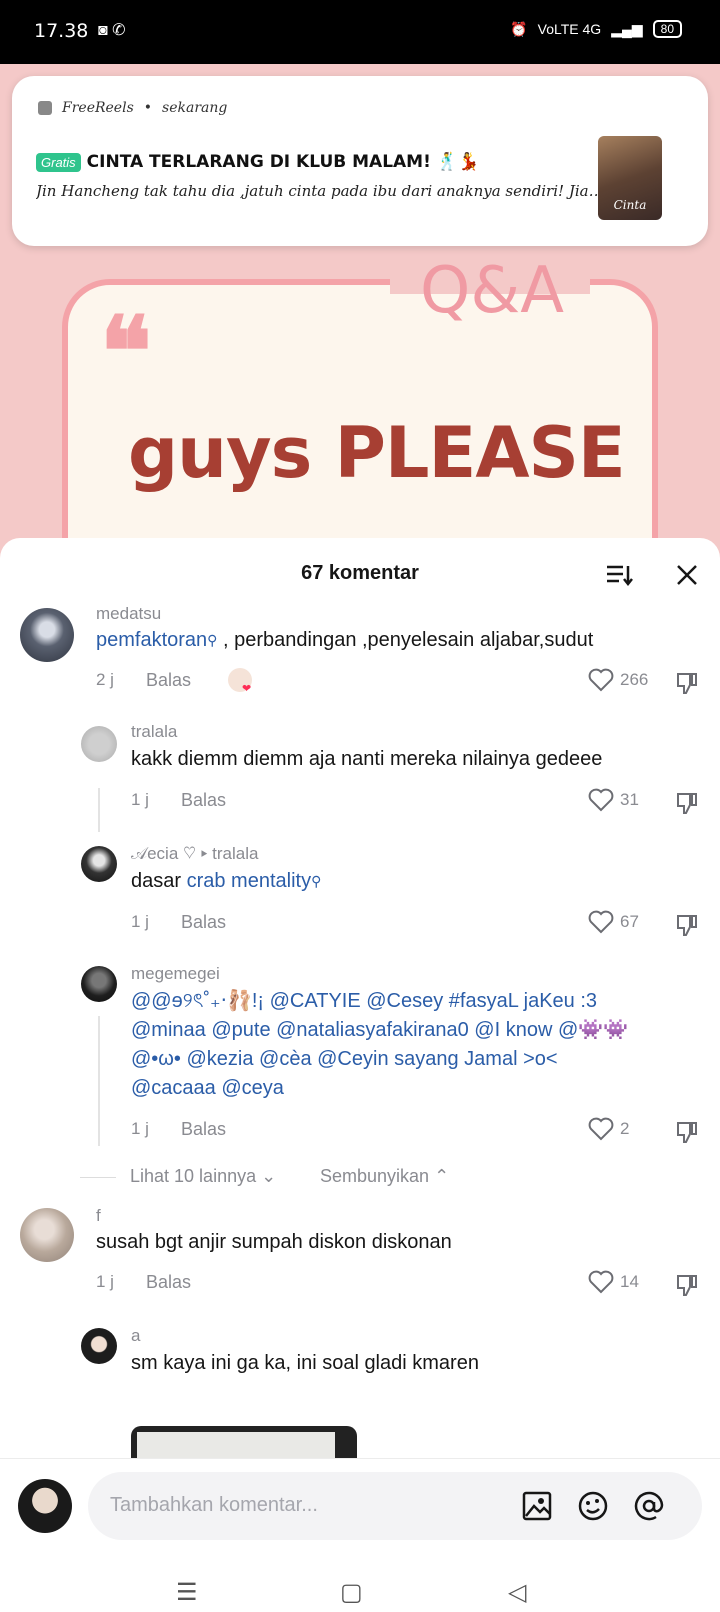 This screenshot has width=720, height=1612. What do you see at coordinates (351, 1592) in the screenshot?
I see `home-icon: ▢` at bounding box center [351, 1592].